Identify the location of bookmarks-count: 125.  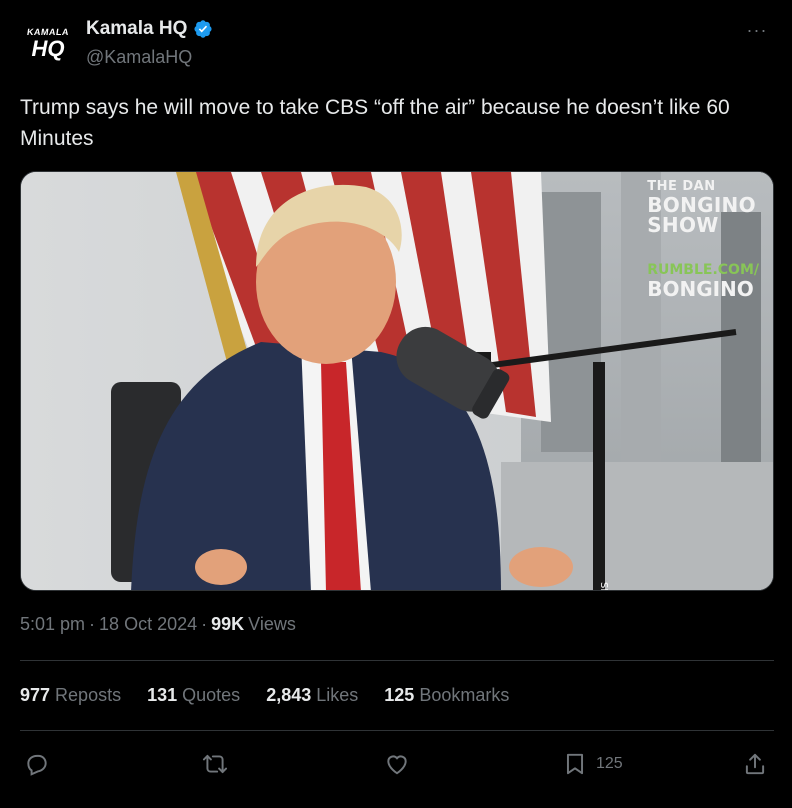
(399, 695).